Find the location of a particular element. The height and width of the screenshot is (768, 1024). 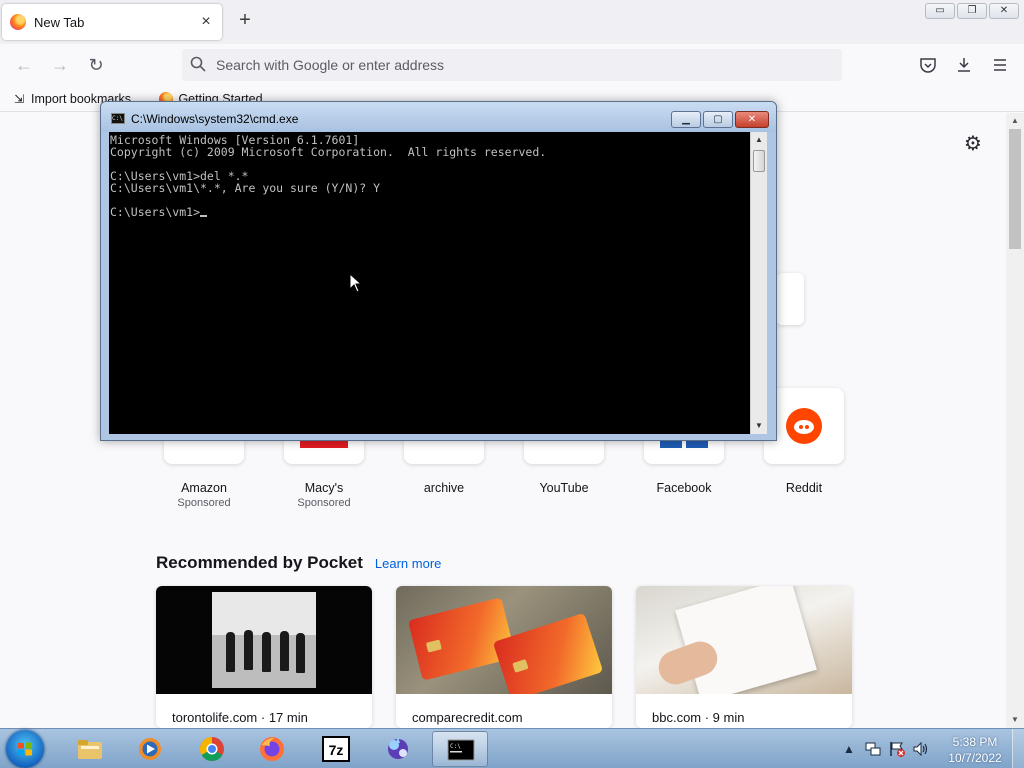

gear-icon: ⚙ is located at coordinates (973, 143).